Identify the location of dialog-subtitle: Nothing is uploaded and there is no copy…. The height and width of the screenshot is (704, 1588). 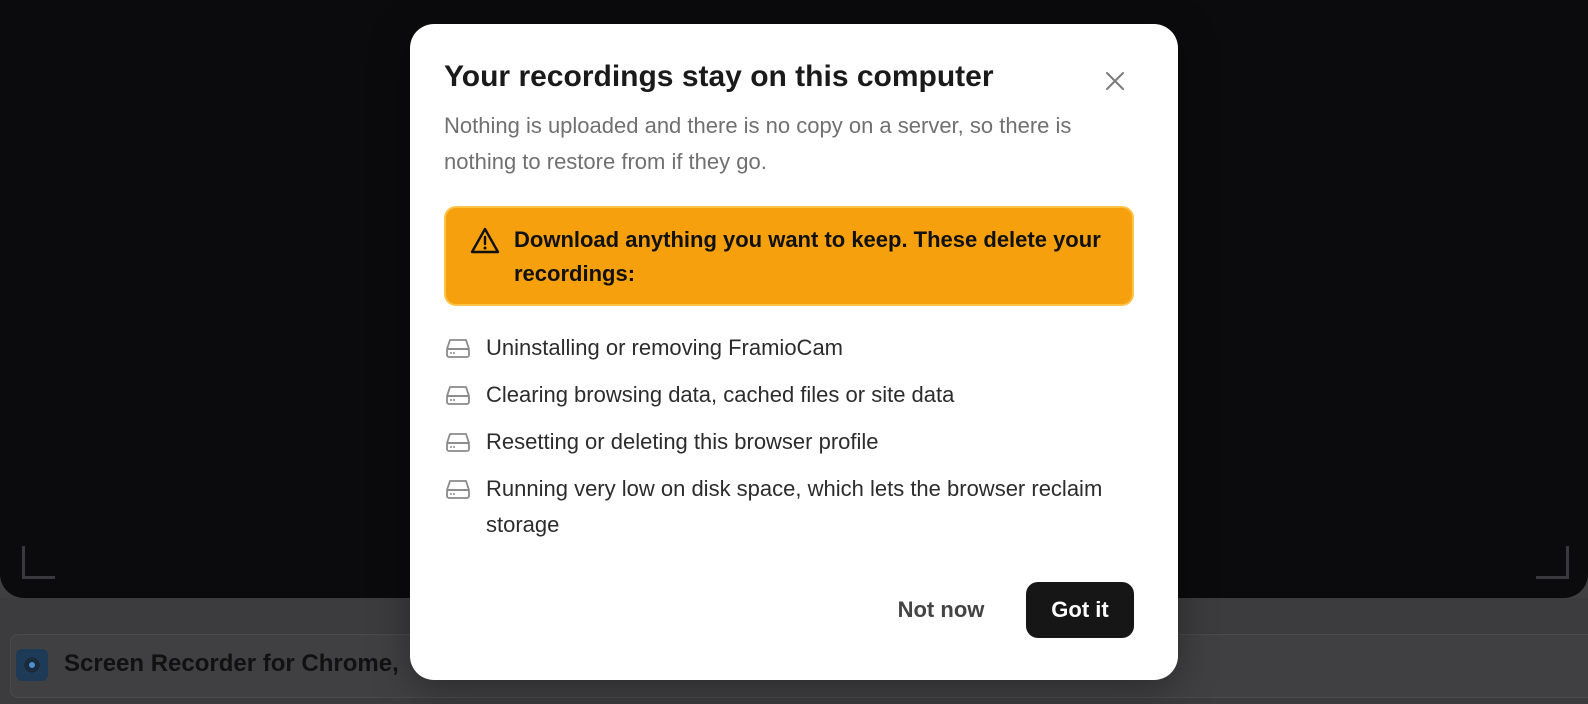
(758, 143).